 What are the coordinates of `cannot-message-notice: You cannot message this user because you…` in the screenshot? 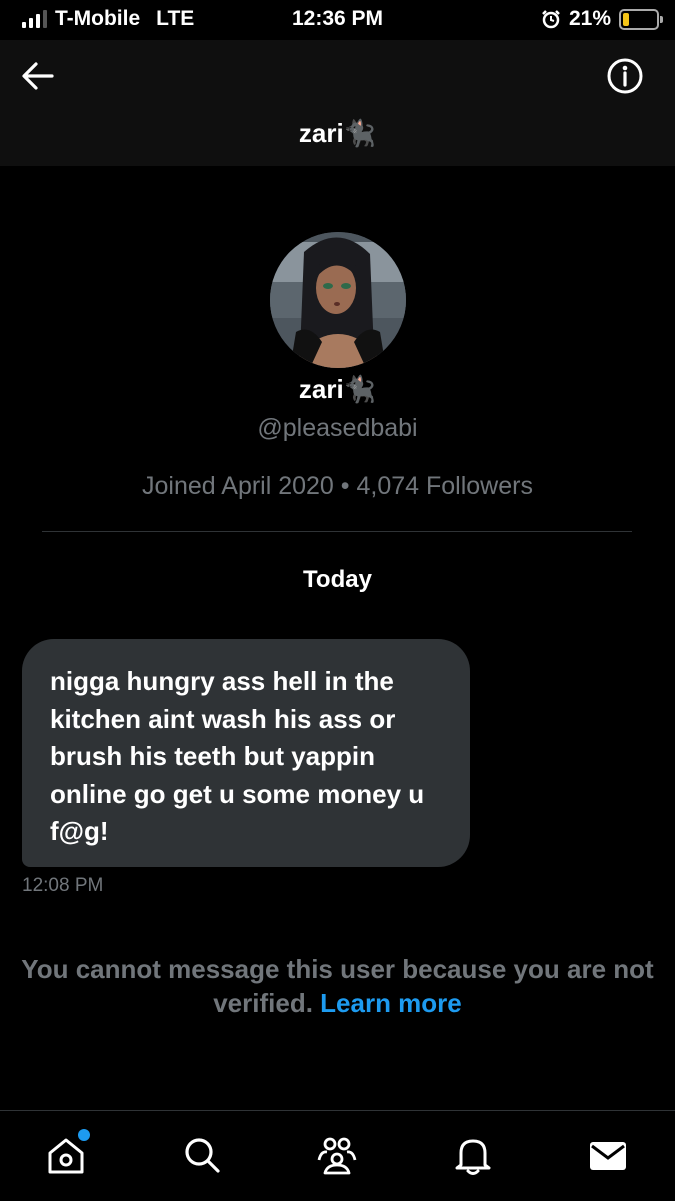 It's located at (337, 986).